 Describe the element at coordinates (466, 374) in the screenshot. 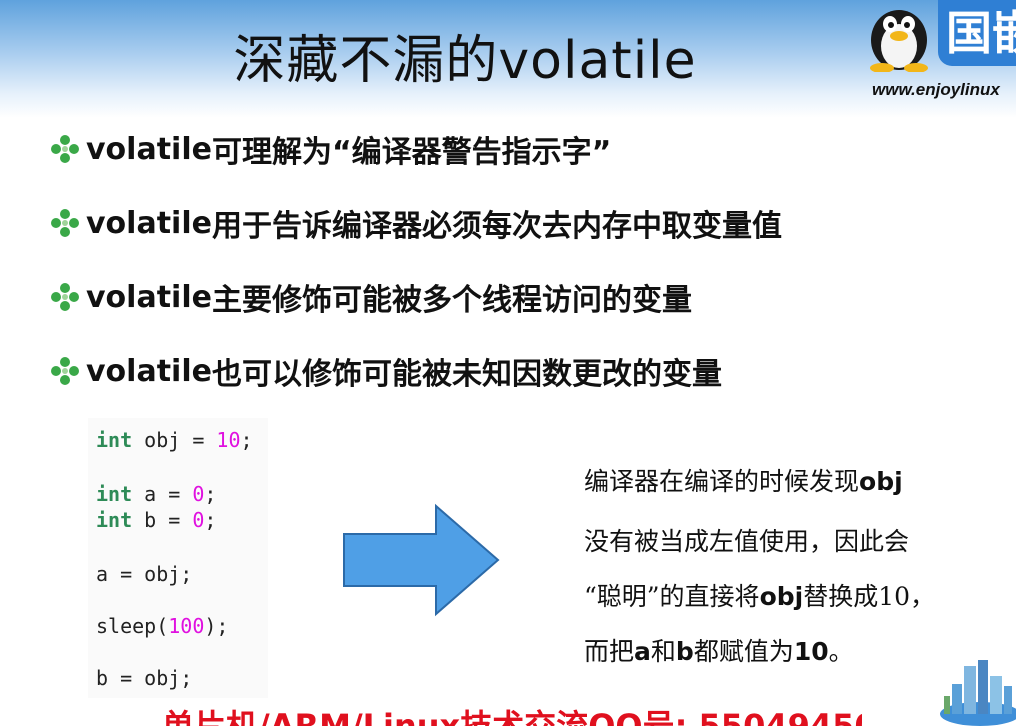

I see `bullet-text: 也可以修饰可能被未知因数更改的变量` at that location.